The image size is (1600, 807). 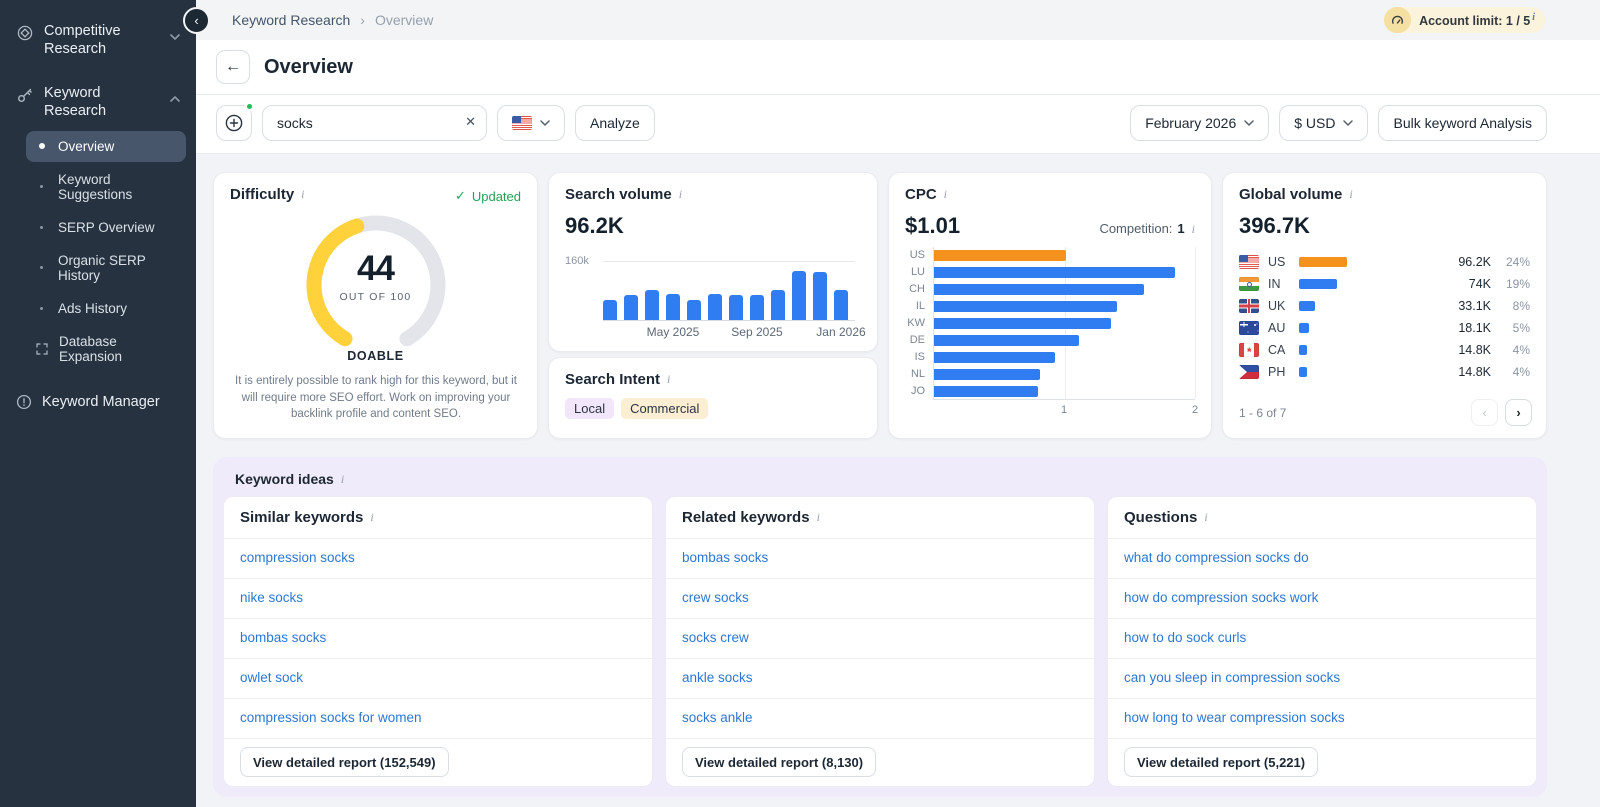 What do you see at coordinates (1474, 328) in the screenshot?
I see `country-volume: 18.1K` at bounding box center [1474, 328].